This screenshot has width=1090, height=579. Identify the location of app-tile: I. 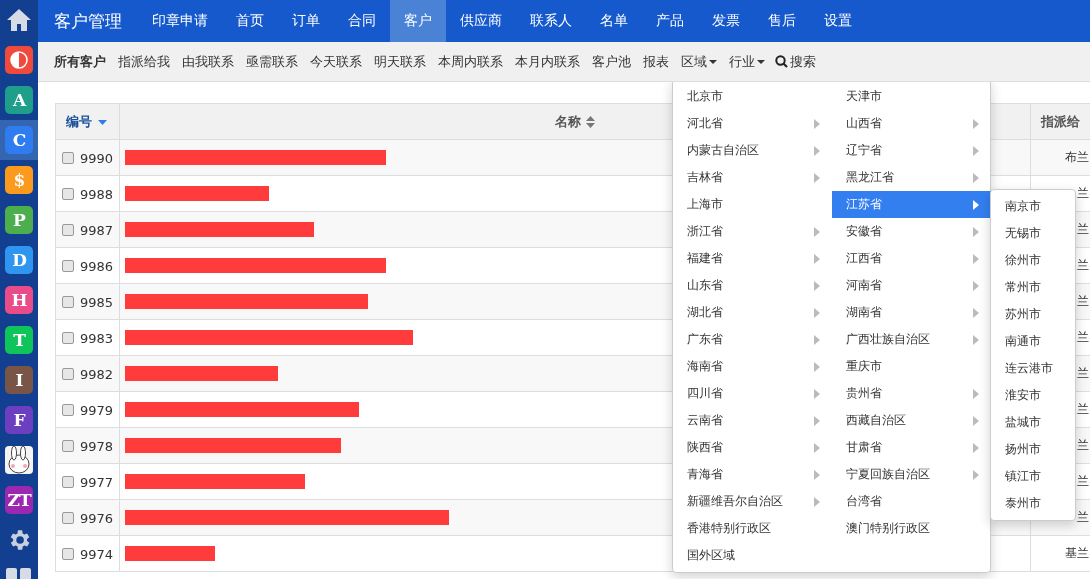
(19, 380).